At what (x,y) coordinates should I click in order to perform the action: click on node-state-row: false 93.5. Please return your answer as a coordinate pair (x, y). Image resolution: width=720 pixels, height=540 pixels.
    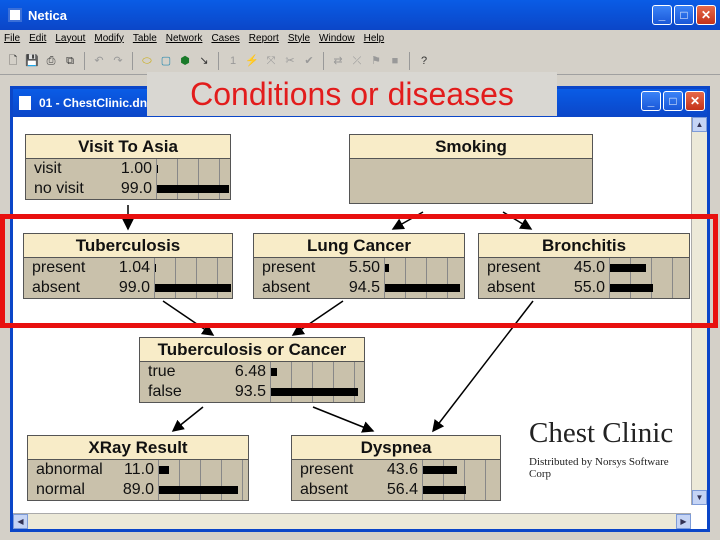
    Looking at the image, I should click on (252, 392).